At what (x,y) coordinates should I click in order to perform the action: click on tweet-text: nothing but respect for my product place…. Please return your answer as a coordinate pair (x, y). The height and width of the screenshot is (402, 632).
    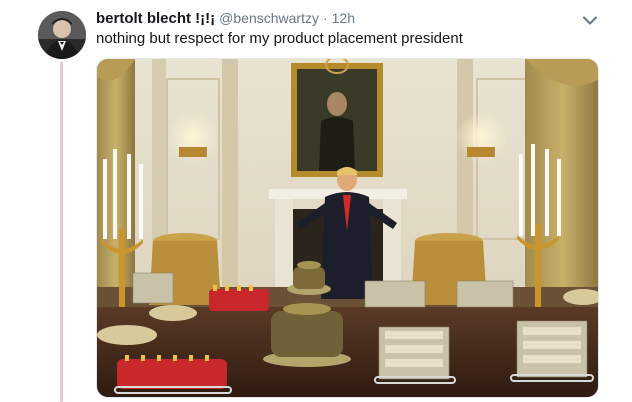
    Looking at the image, I should click on (279, 38).